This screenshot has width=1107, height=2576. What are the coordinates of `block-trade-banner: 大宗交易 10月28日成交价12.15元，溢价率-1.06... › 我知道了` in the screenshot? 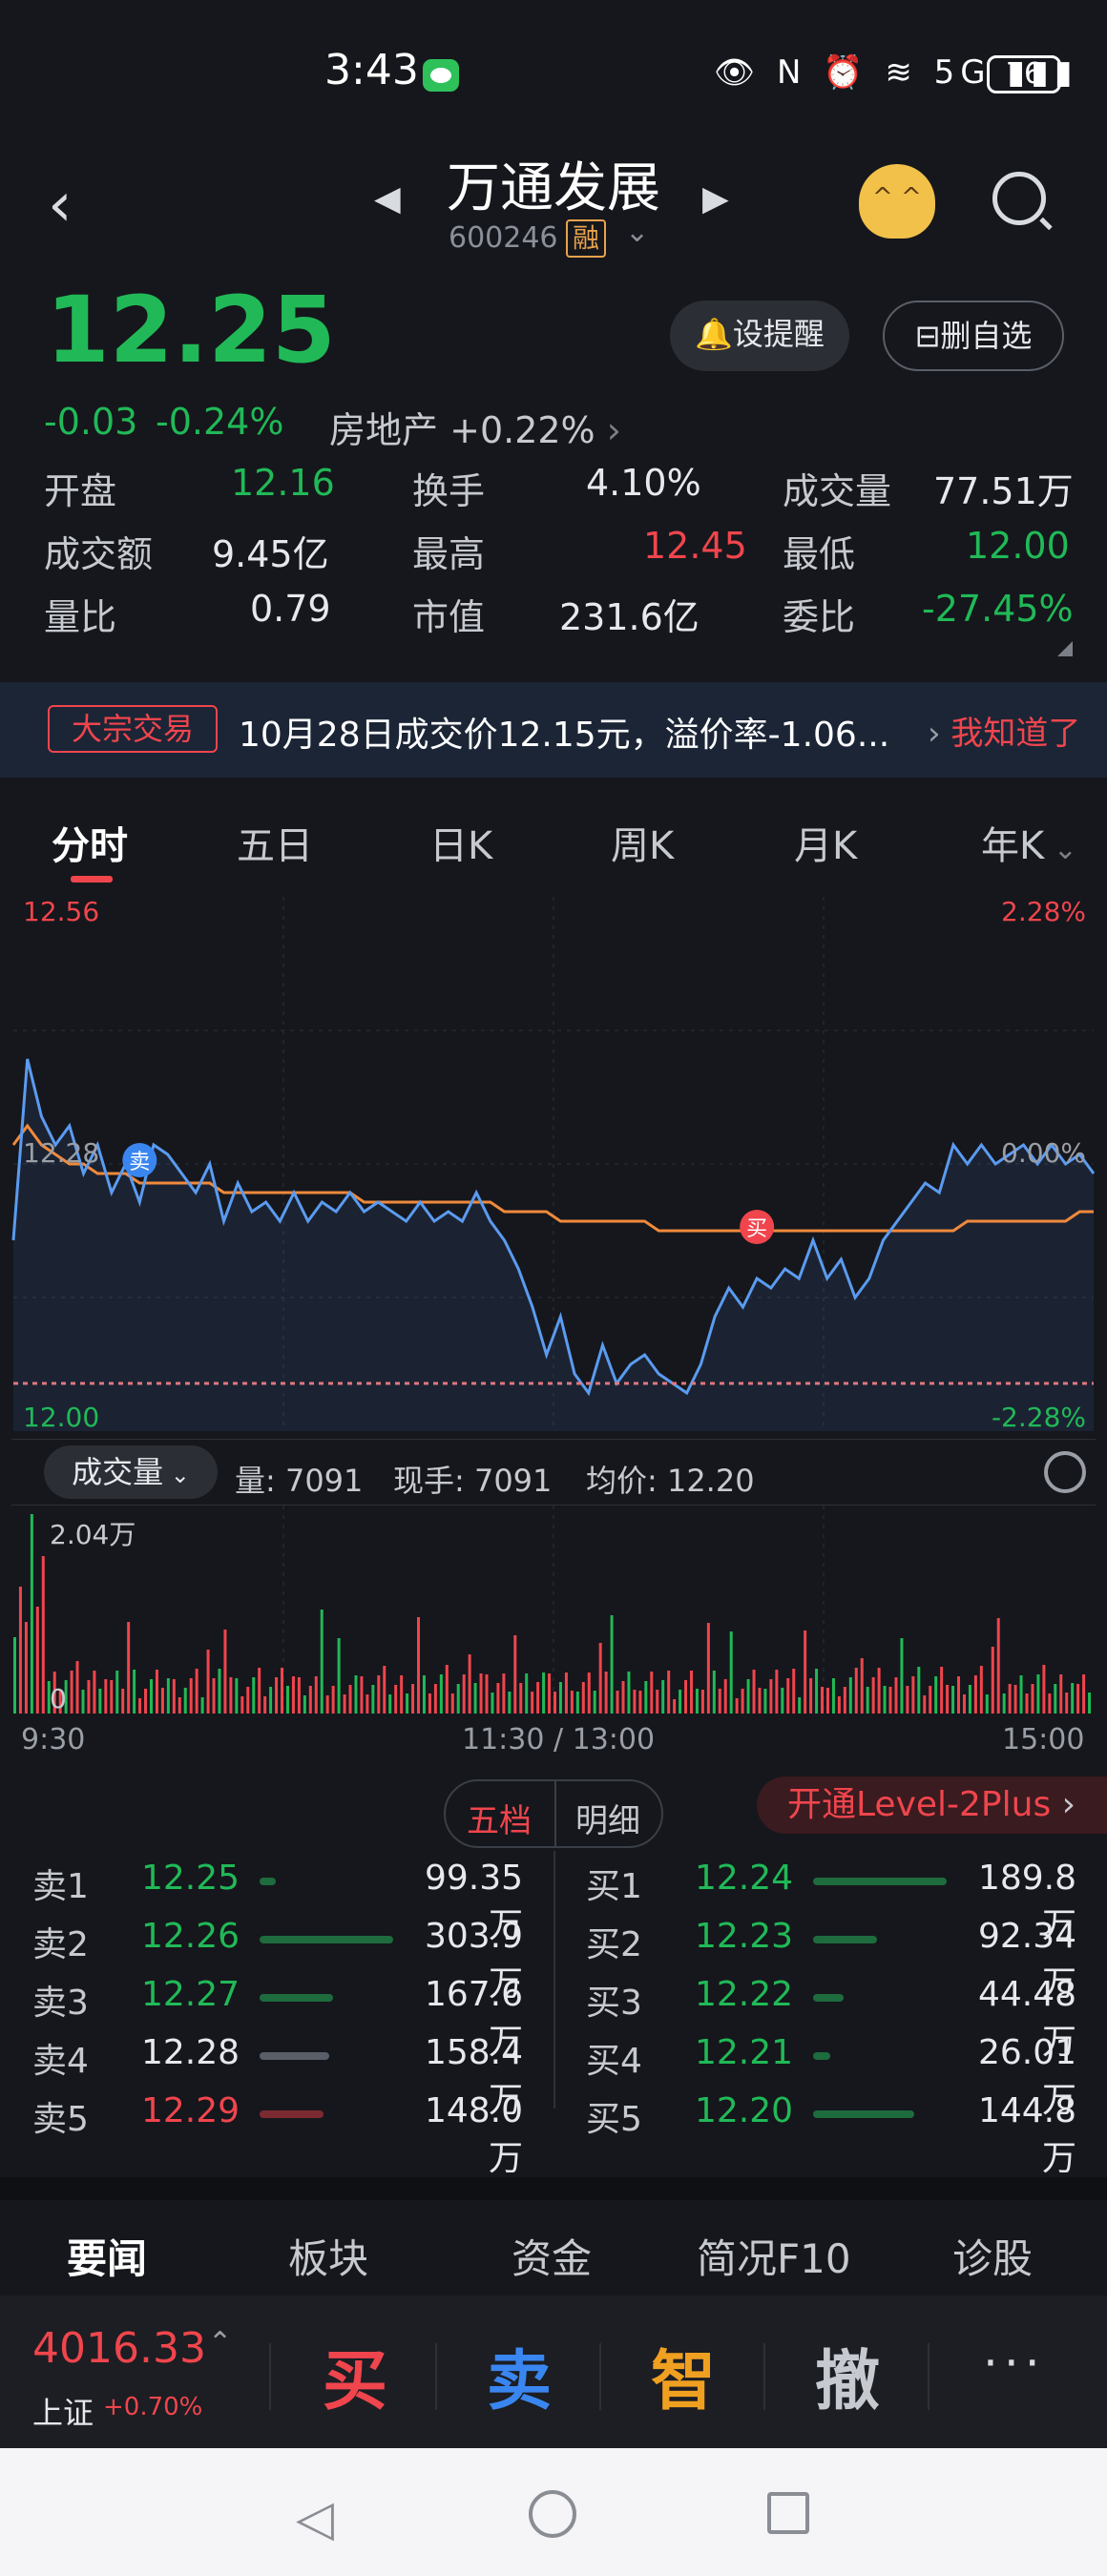 It's located at (553, 730).